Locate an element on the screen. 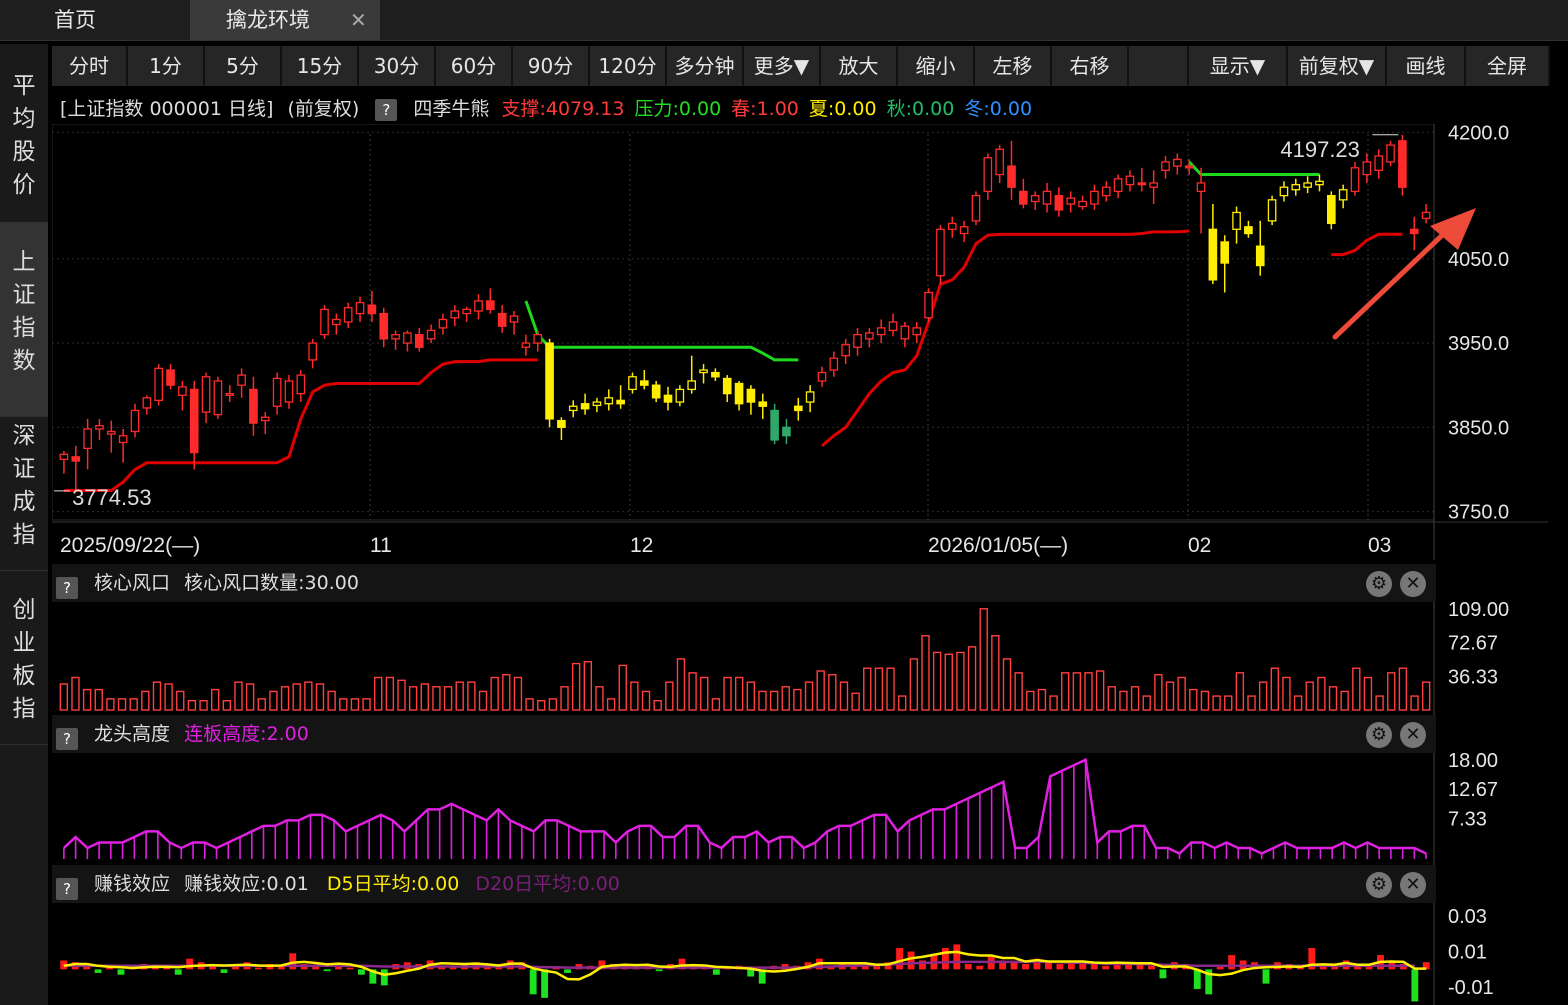 This screenshot has height=1005, width=1568. leader-height-chart: 18.00 12.67 7.33 is located at coordinates (780, 809).